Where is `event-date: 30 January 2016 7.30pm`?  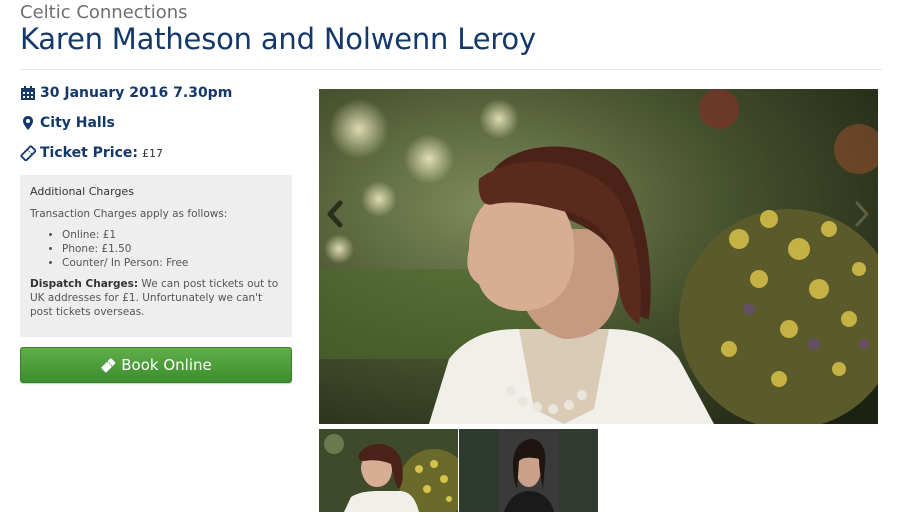 event-date: 30 January 2016 7.30pm is located at coordinates (126, 93).